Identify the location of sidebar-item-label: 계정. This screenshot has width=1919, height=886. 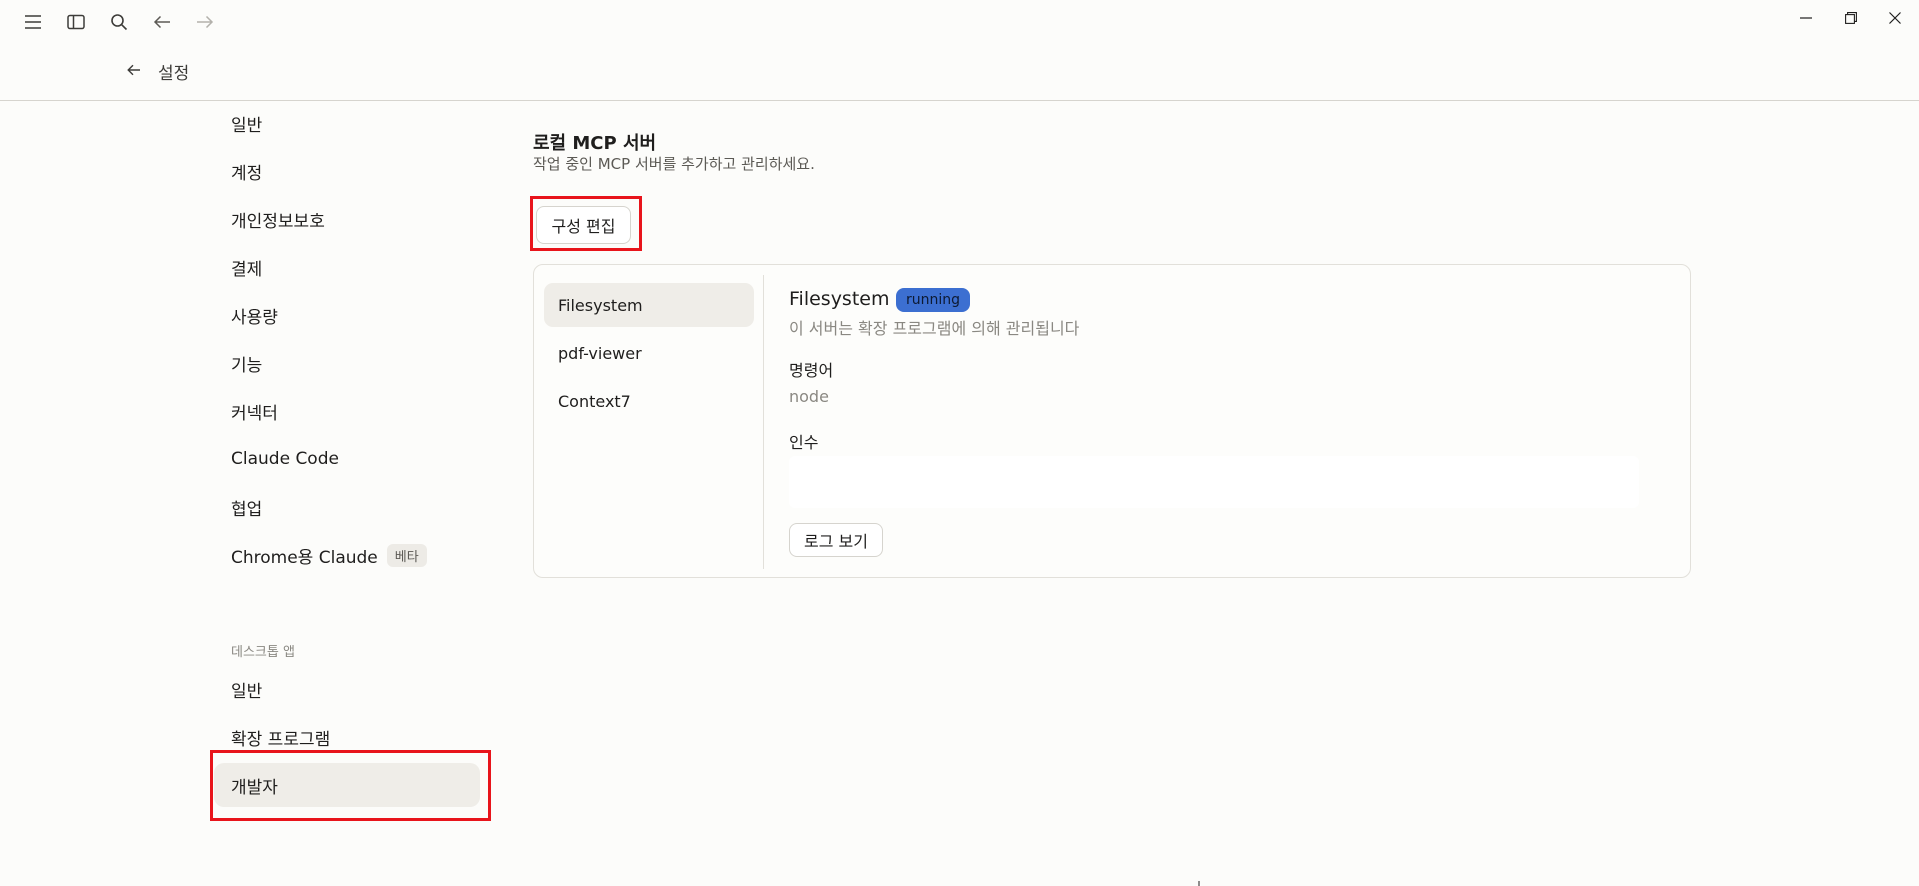
(247, 173).